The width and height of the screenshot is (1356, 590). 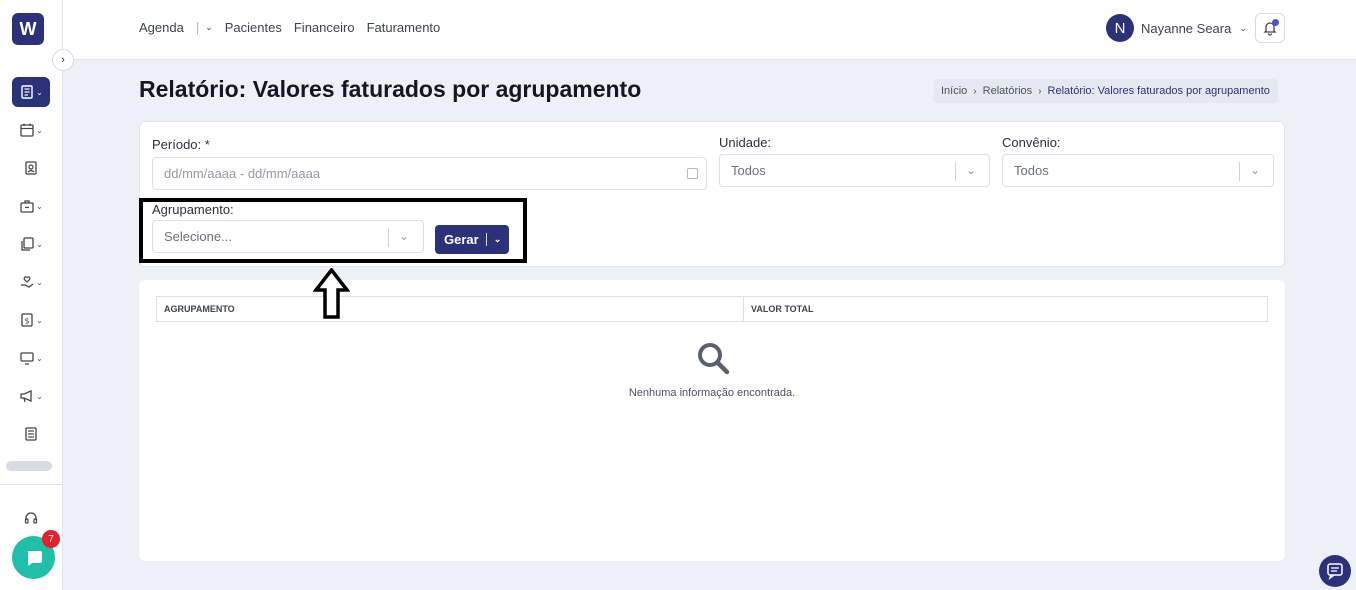 I want to click on notification-dot, so click(x=1275, y=22).